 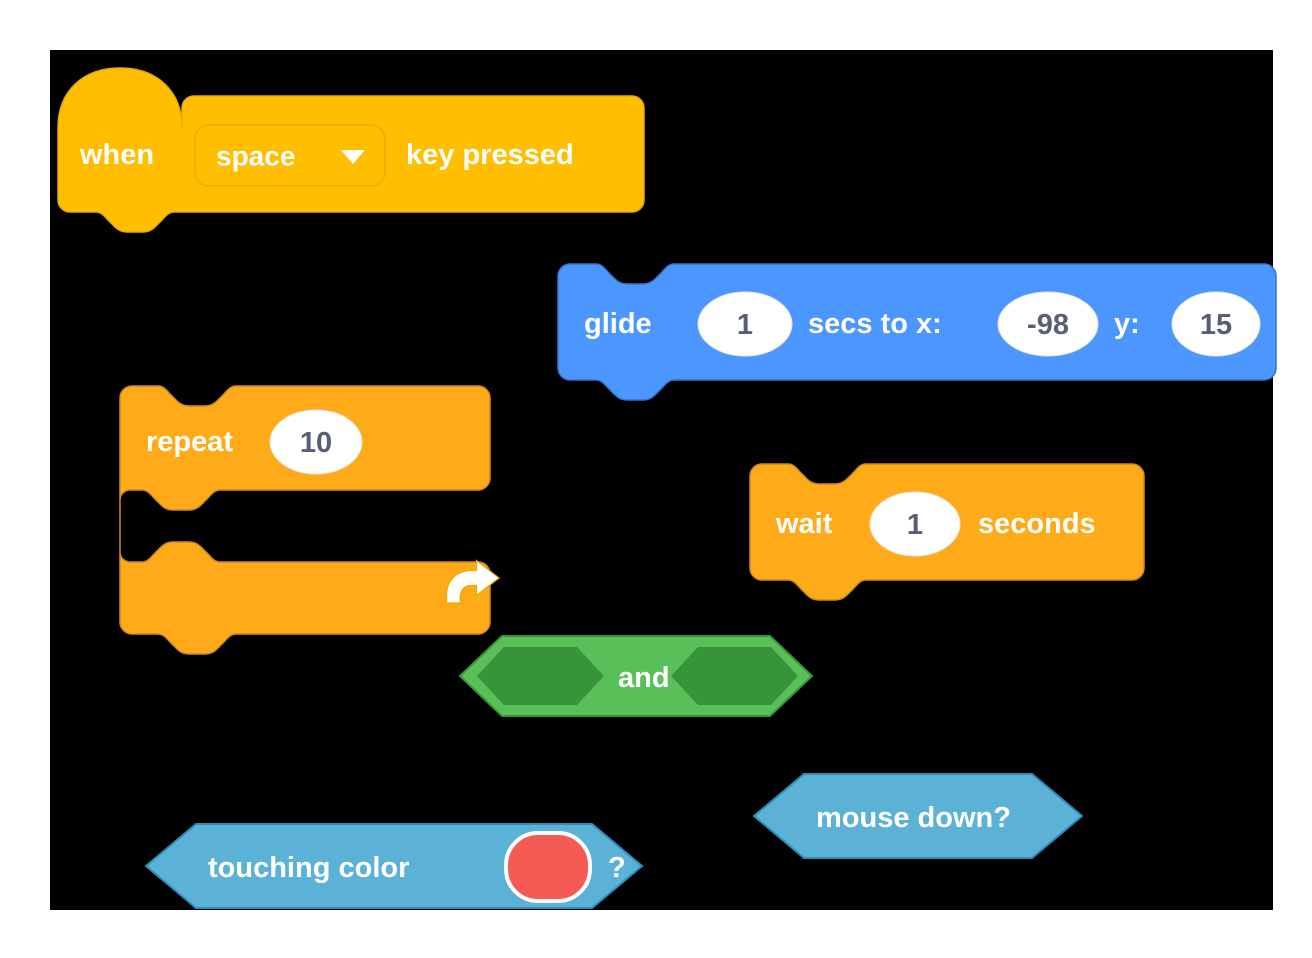 What do you see at coordinates (1127, 324) in the screenshot?
I see `y-label: y:` at bounding box center [1127, 324].